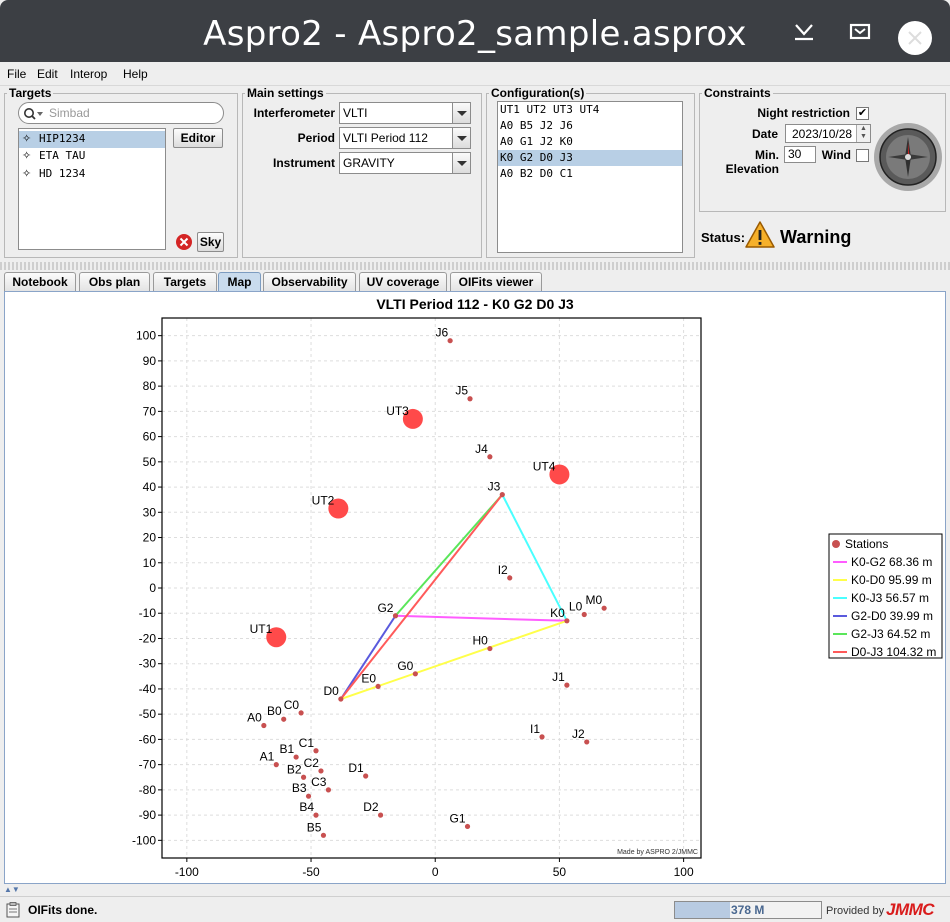 The image size is (950, 922). What do you see at coordinates (828, 133) in the screenshot?
I see `date-spinner: 2023/10/28 ▲ ▼` at bounding box center [828, 133].